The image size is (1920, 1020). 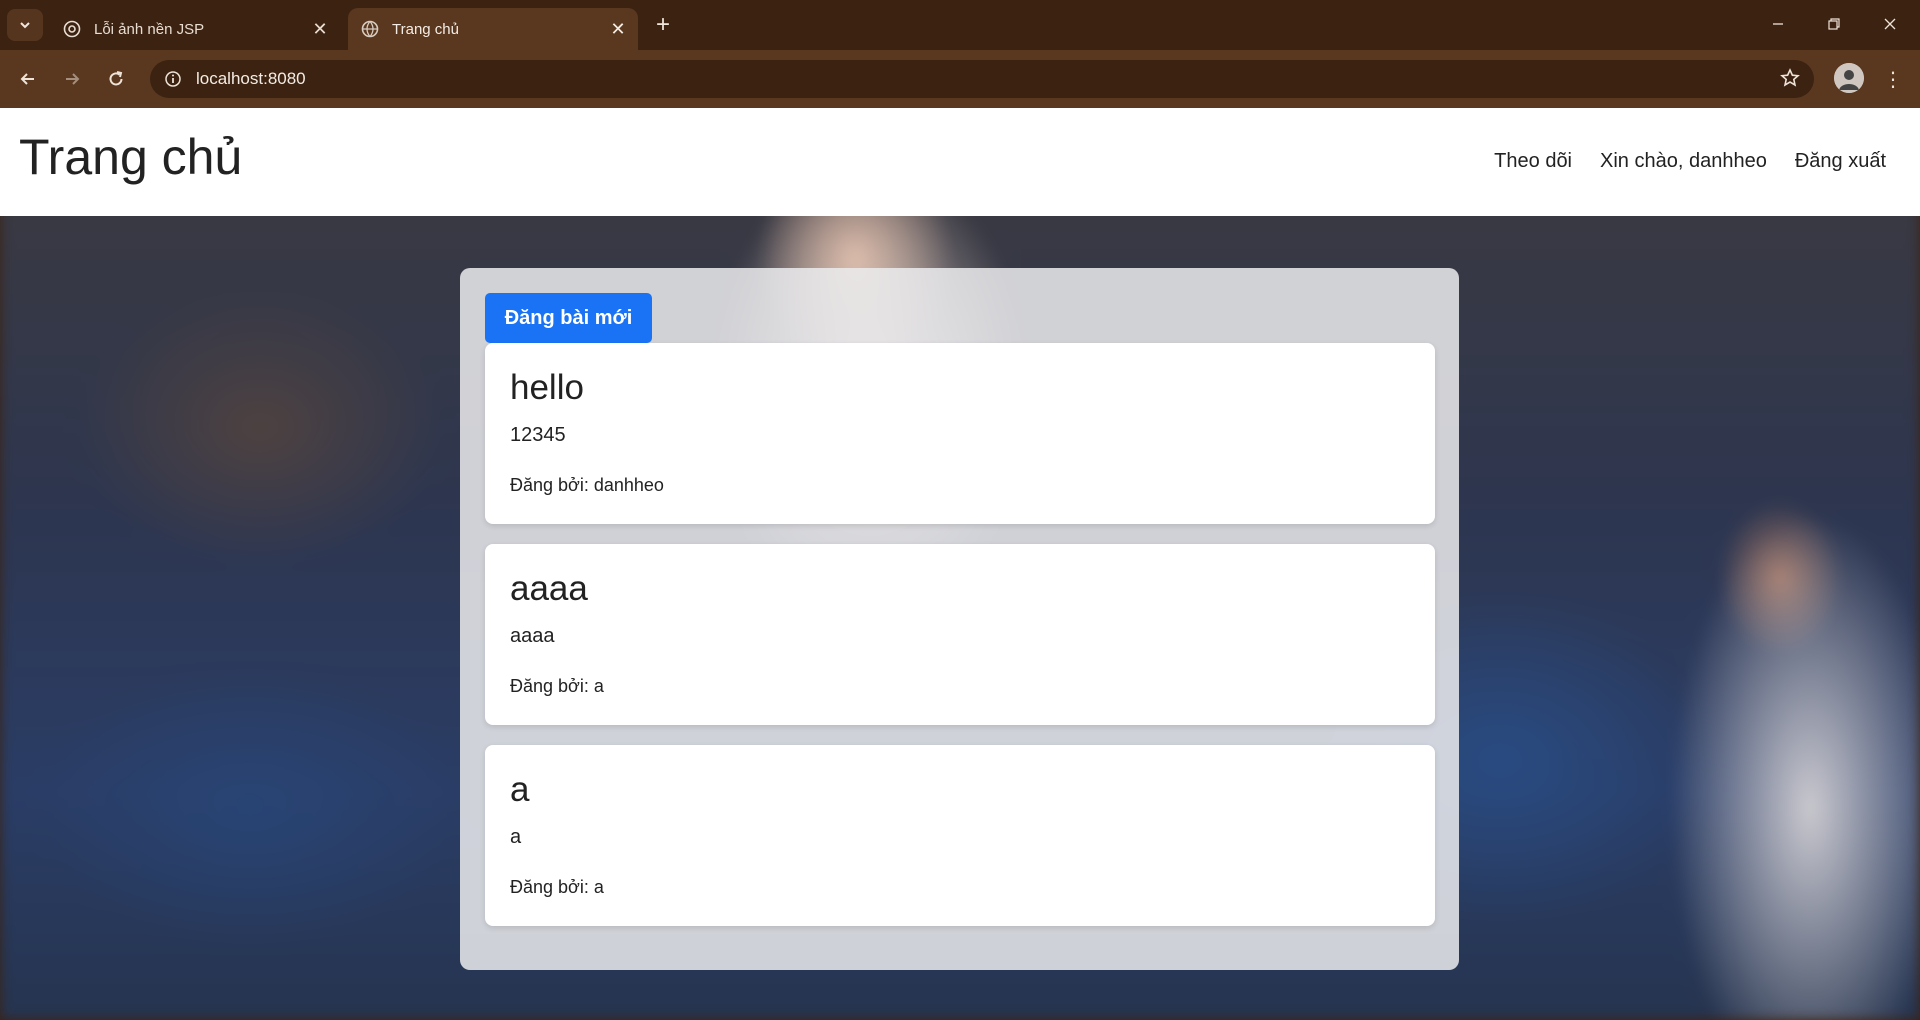 I want to click on tab-title: Trang chủ, so click(x=425, y=29).